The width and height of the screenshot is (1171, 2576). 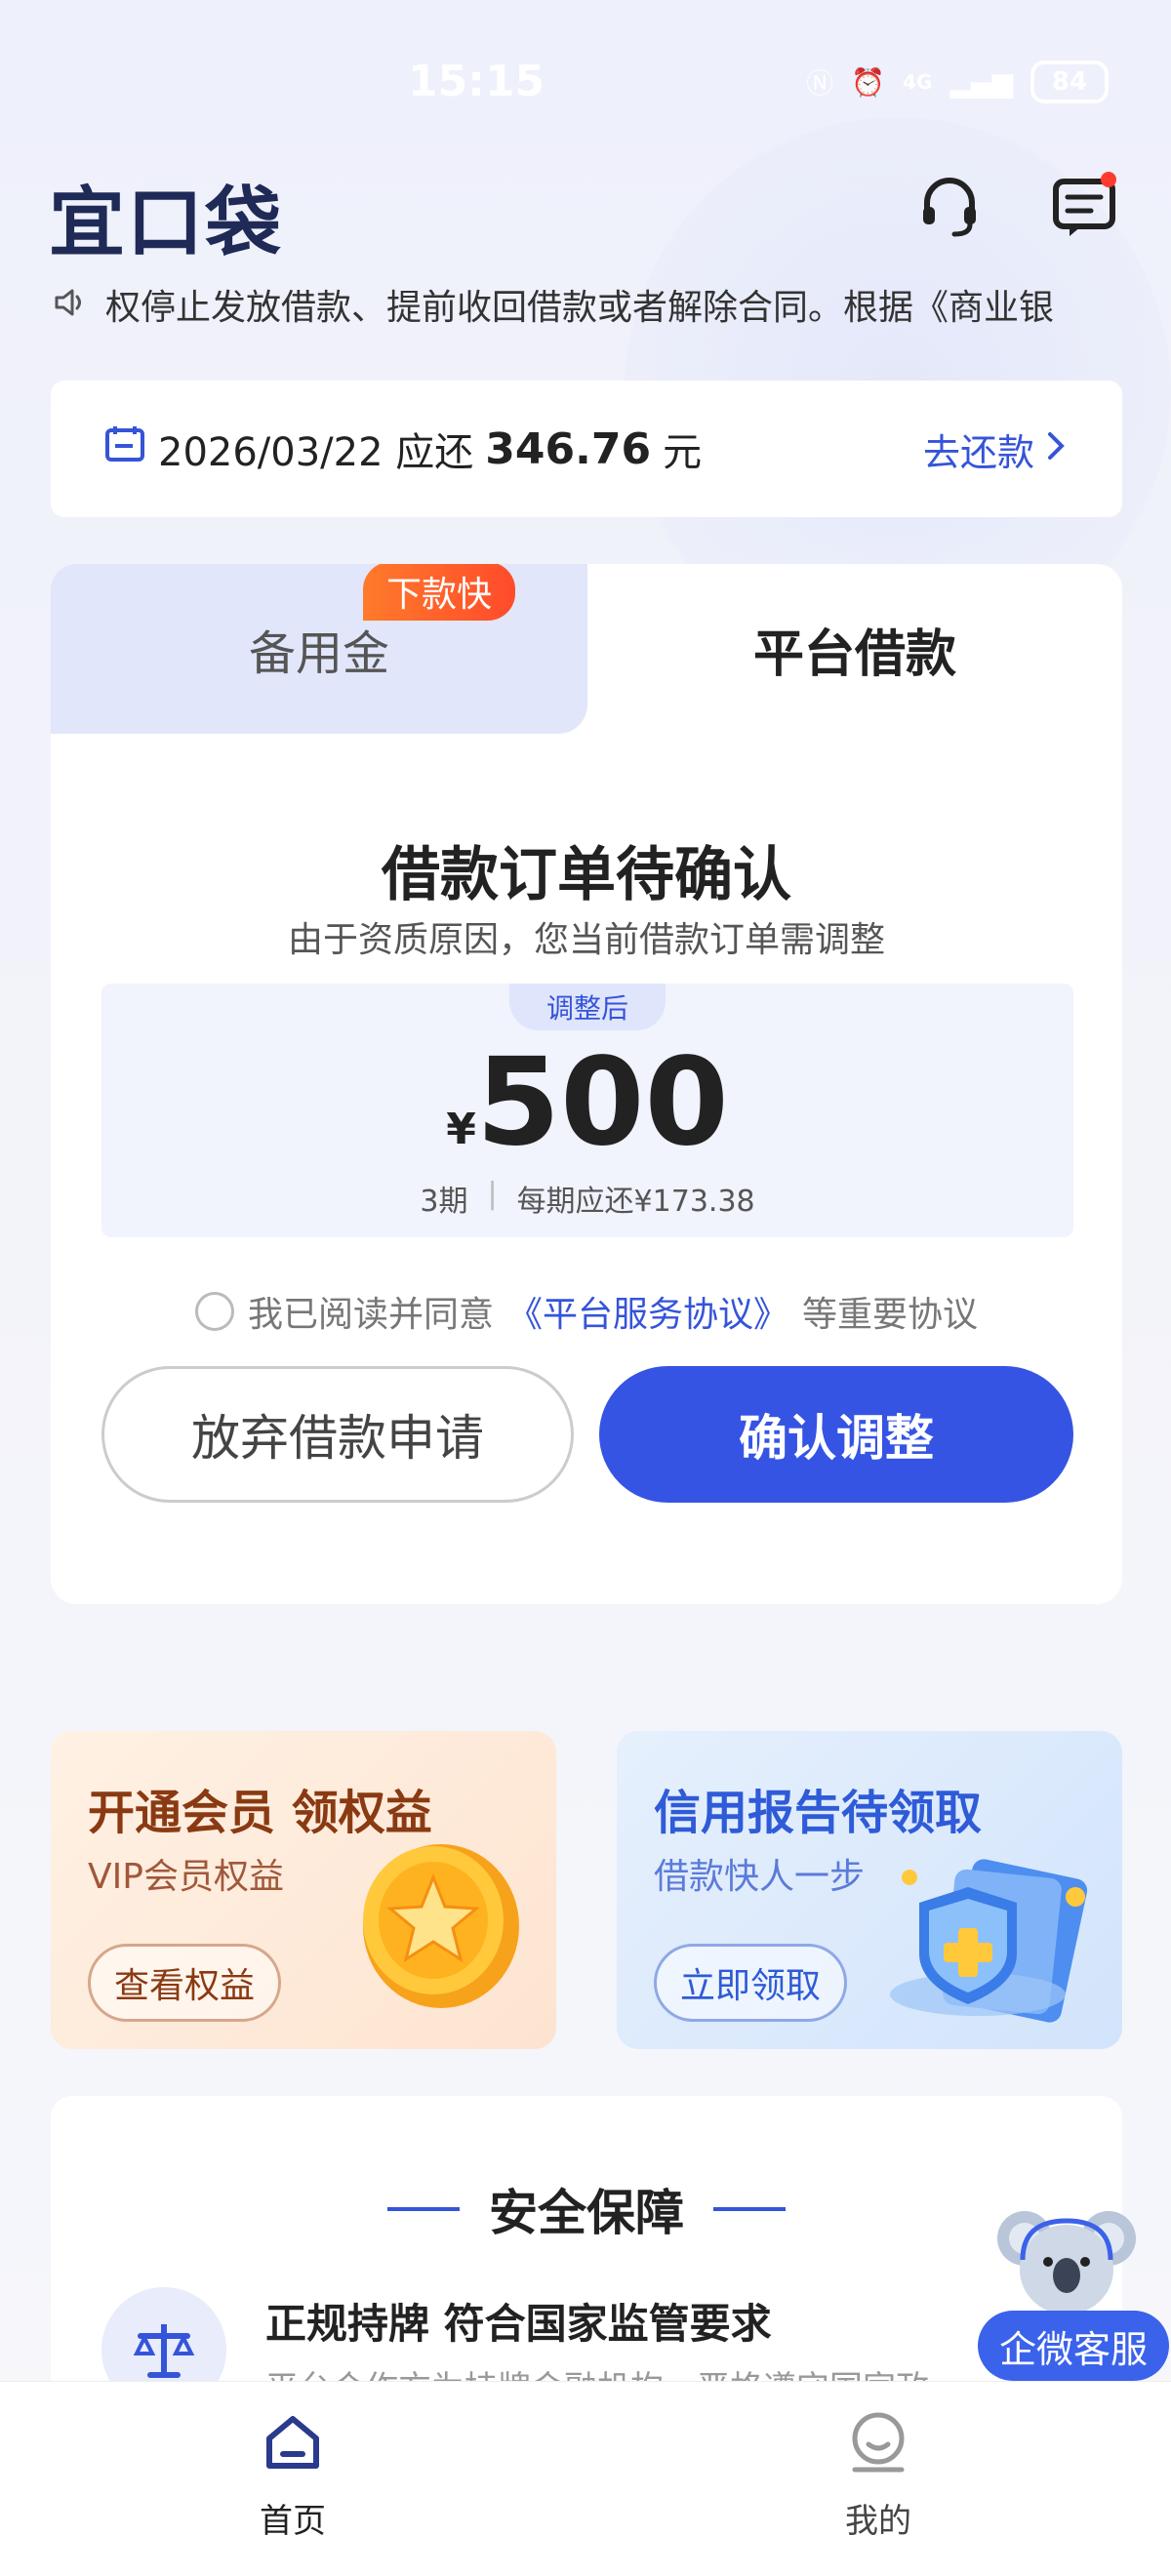 I want to click on nfc-icon: Ⓝ, so click(x=820, y=83).